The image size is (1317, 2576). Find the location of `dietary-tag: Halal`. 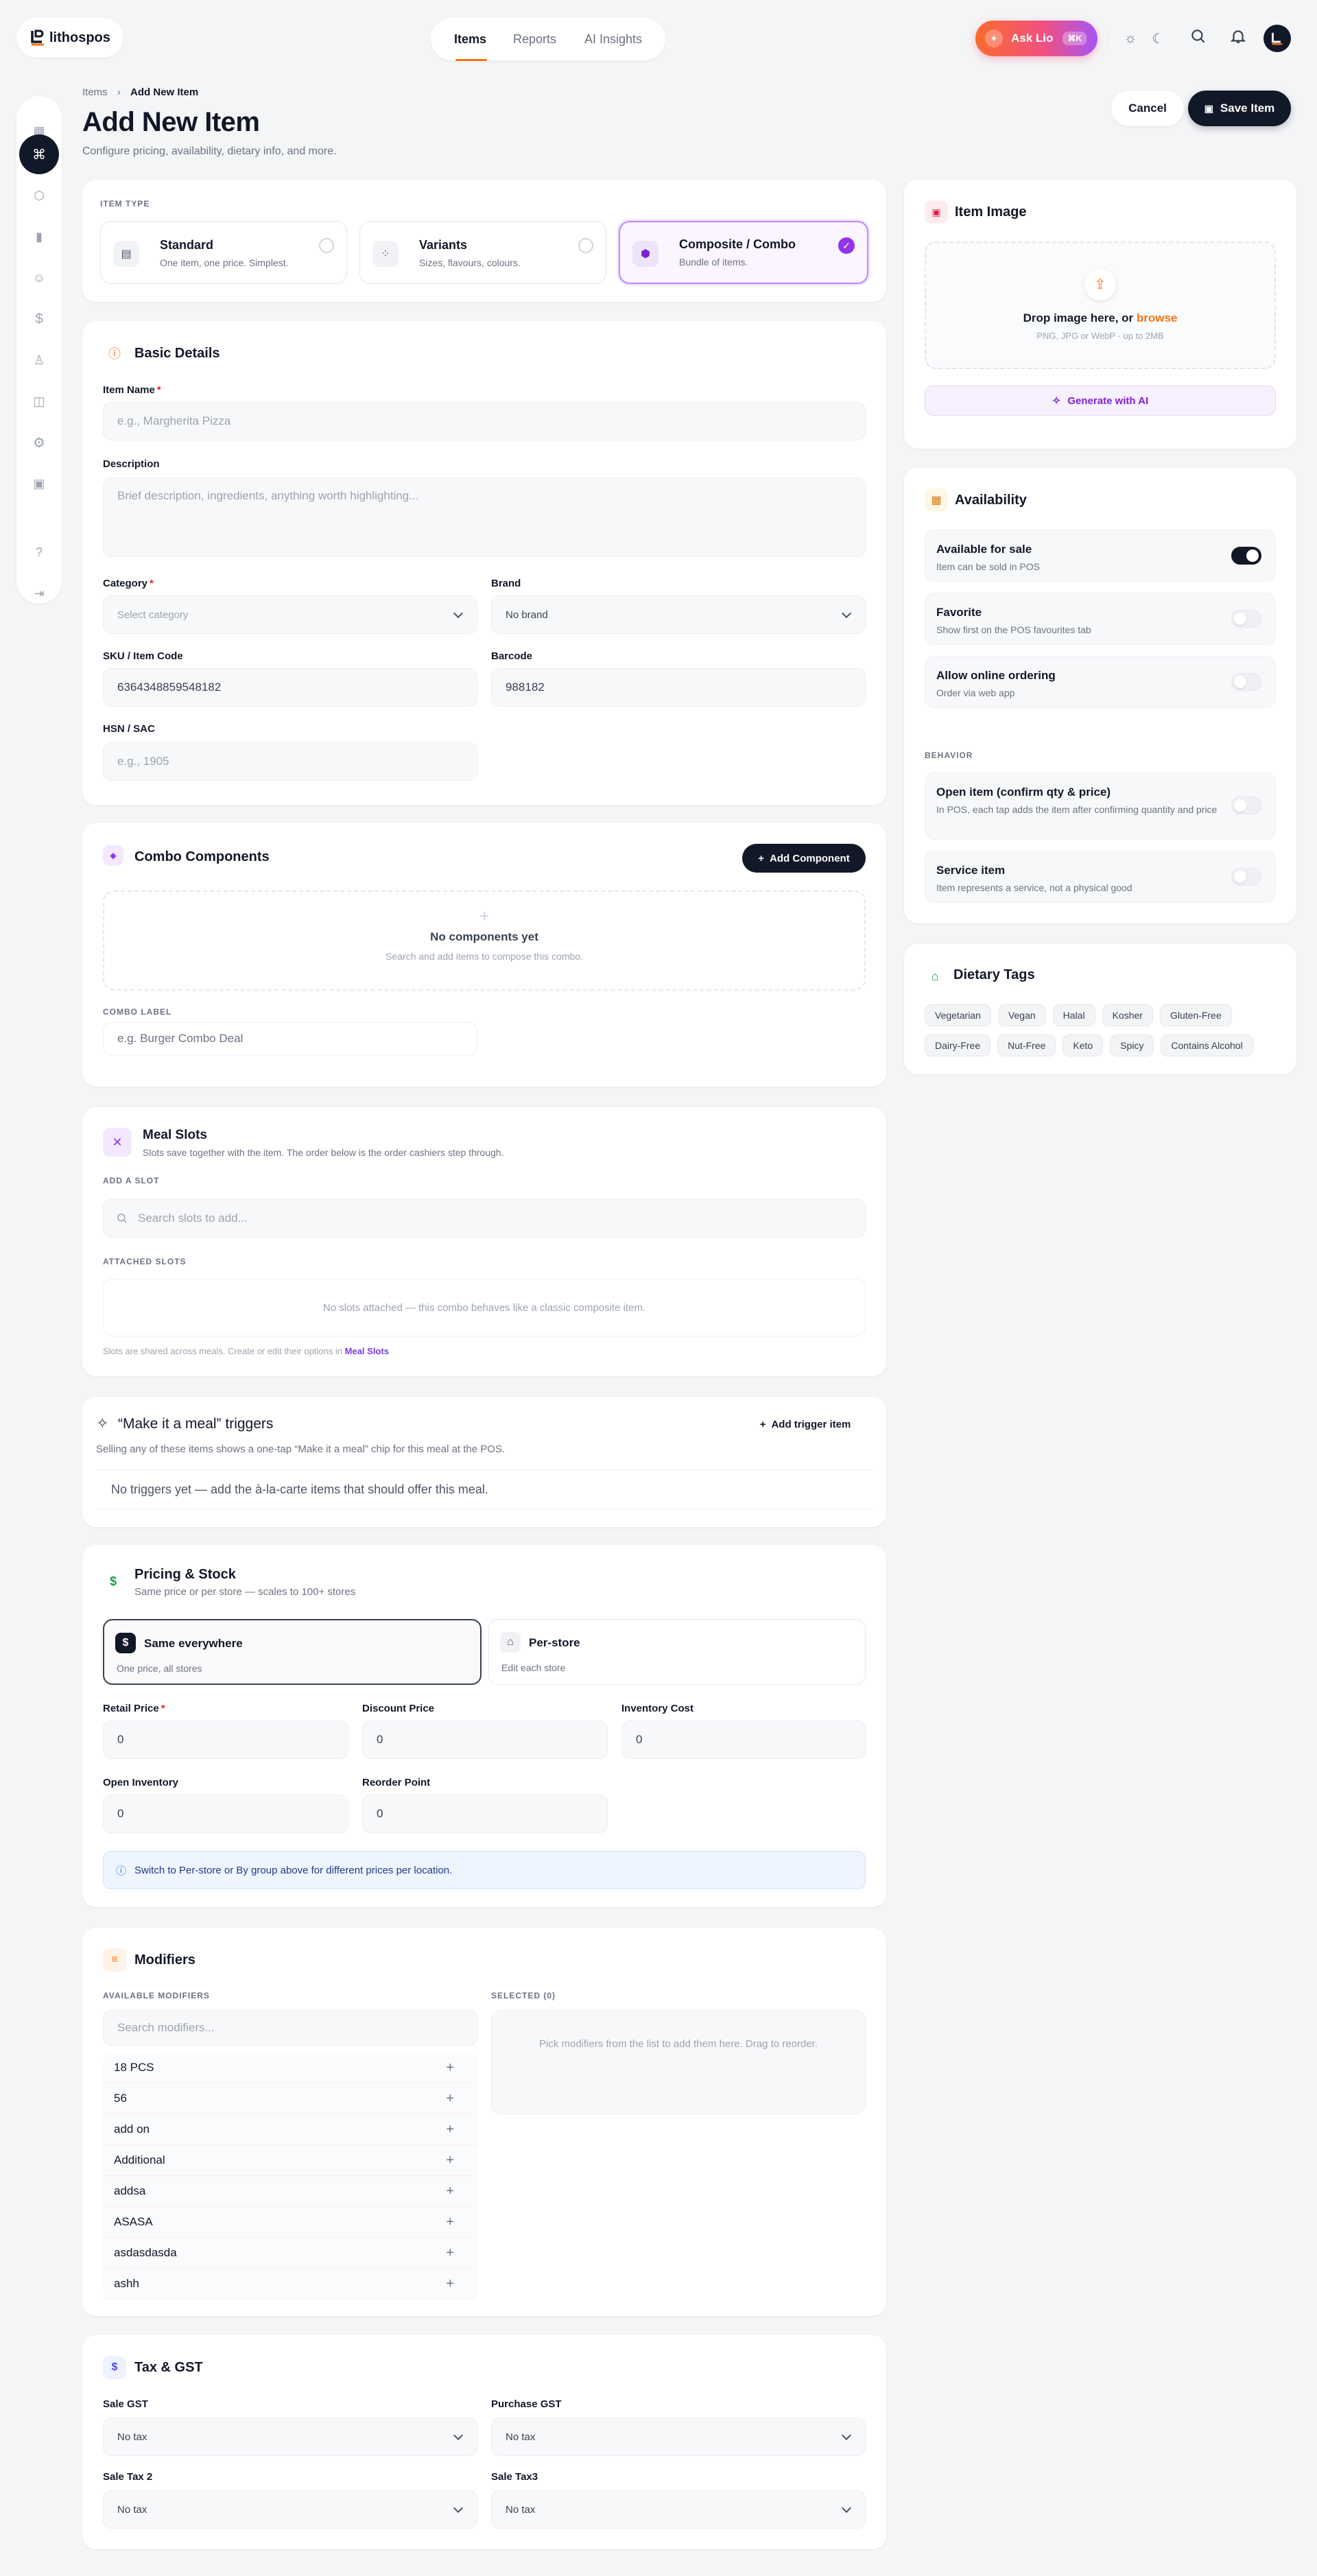

dietary-tag: Halal is located at coordinates (1073, 1015).